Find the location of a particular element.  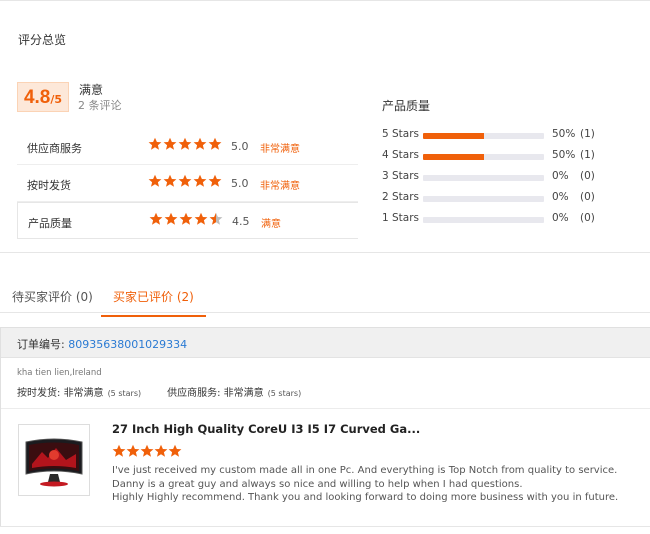

monitor-product-image is located at coordinates (54, 460).